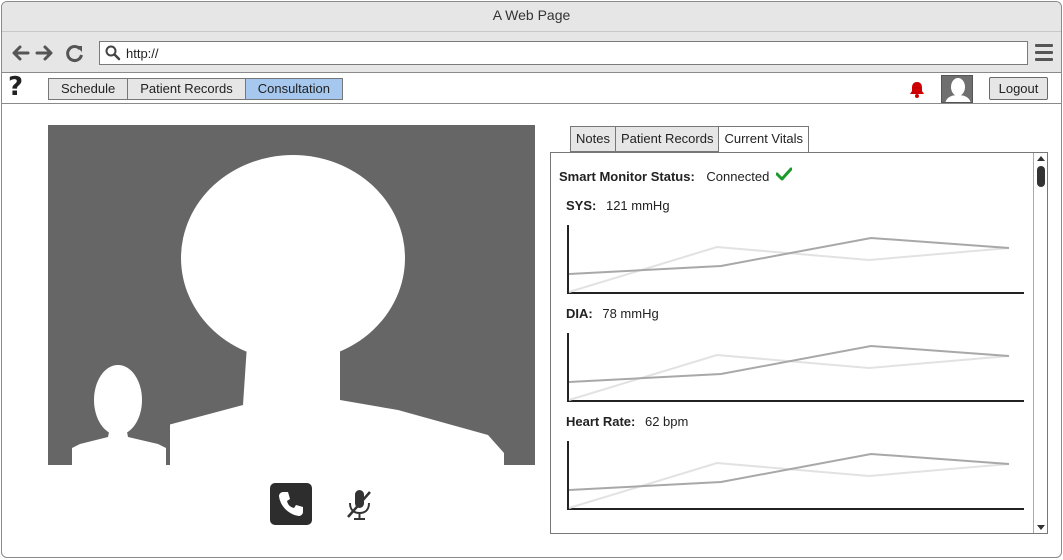 The image size is (1063, 560). I want to click on vital-sparkline-heart-rate, so click(795, 475).